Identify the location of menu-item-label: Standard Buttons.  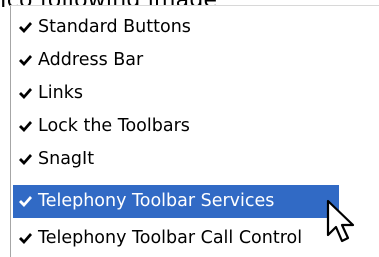
(114, 26).